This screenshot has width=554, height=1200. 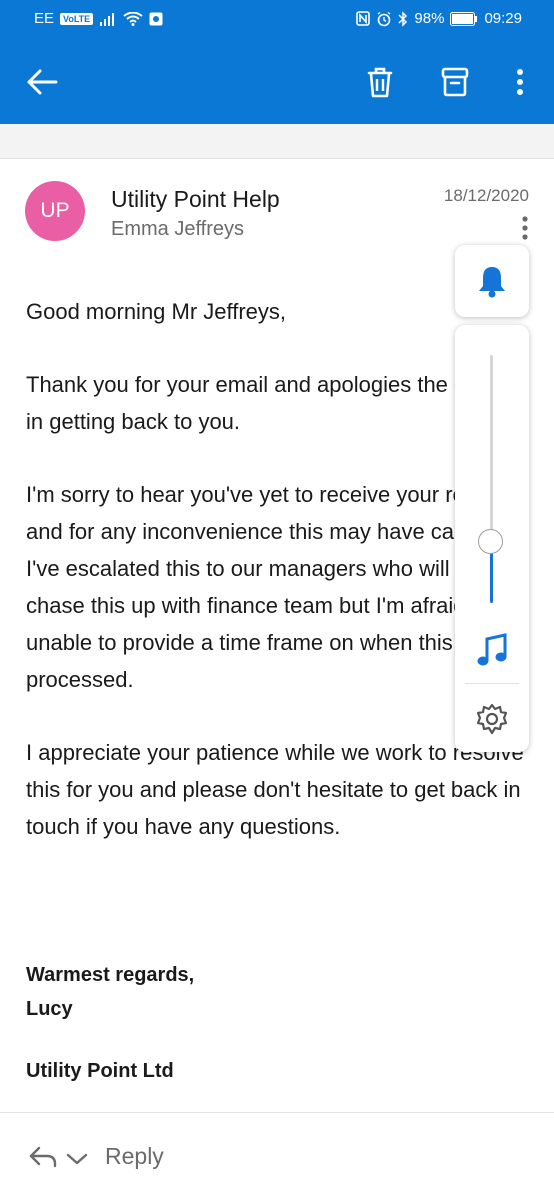 I want to click on message-date: 18/12/2020, so click(x=486, y=195).